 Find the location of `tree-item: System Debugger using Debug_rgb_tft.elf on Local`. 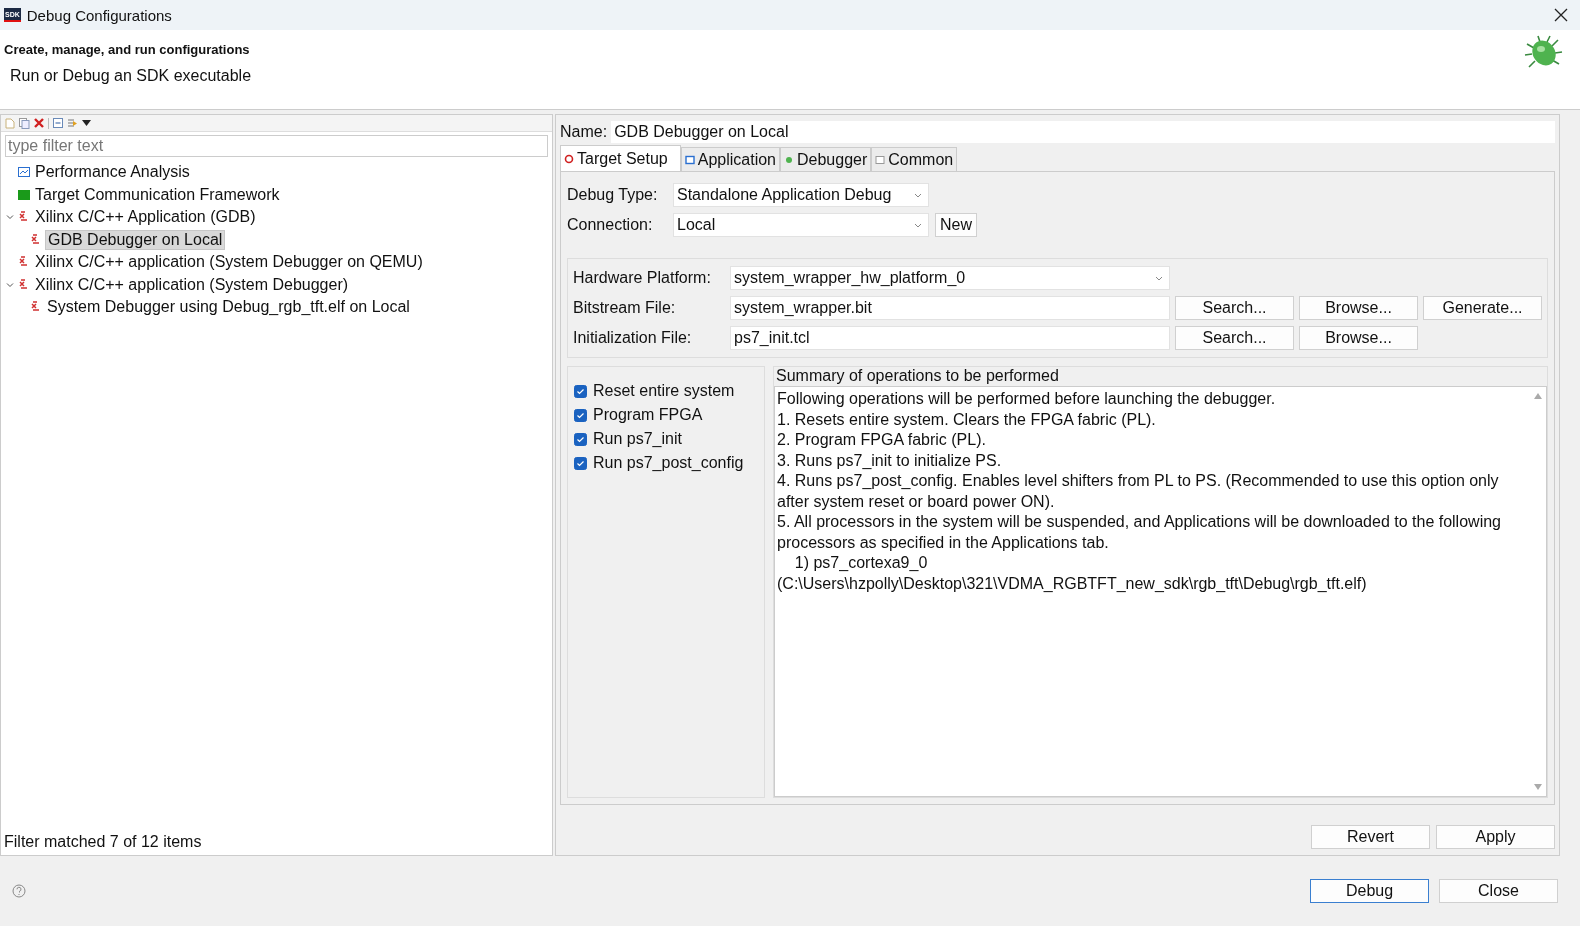

tree-item: System Debugger using Debug_rgb_tft.elf on Local is located at coordinates (228, 307).